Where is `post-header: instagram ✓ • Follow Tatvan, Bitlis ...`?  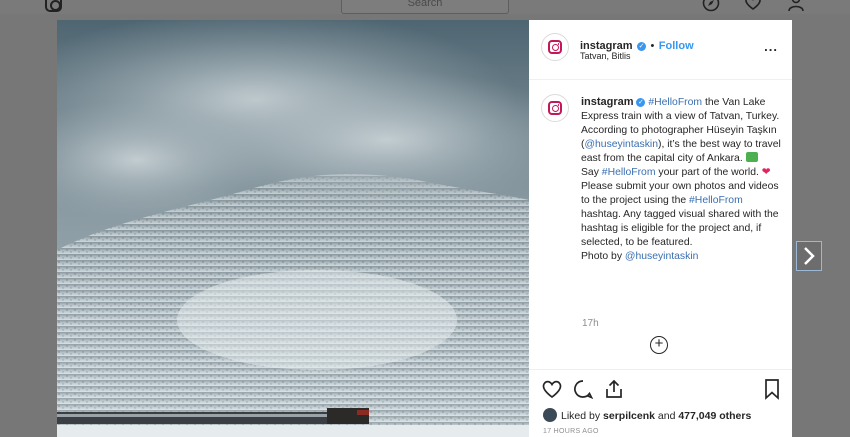
post-header: instagram ✓ • Follow Tatvan, Bitlis ... is located at coordinates (660, 50).